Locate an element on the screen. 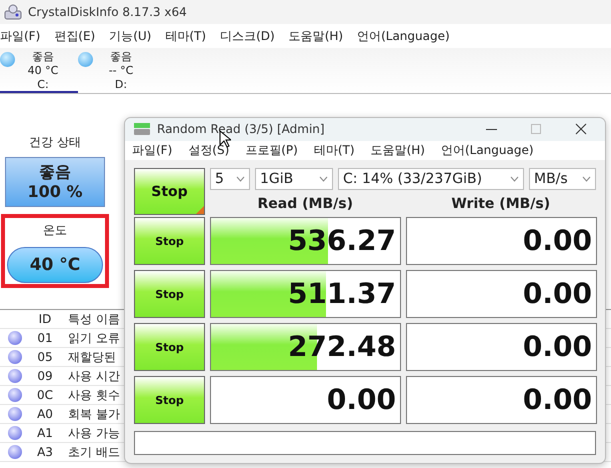 Image resolution: width=611 pixels, height=468 pixels. table-cell-text: 01 is located at coordinates (45, 338).